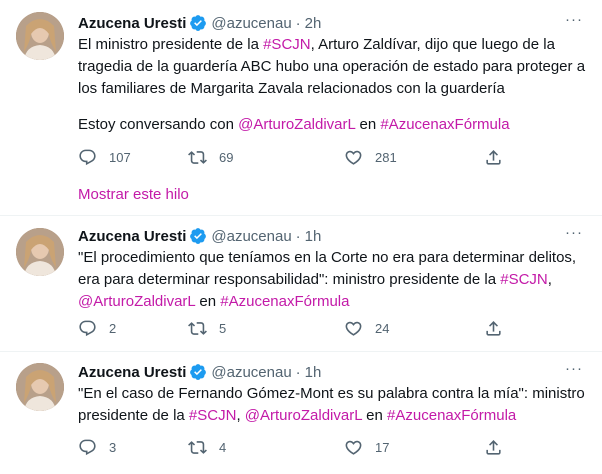 The image size is (602, 474). I want to click on reply-button: 3, so click(97, 447).